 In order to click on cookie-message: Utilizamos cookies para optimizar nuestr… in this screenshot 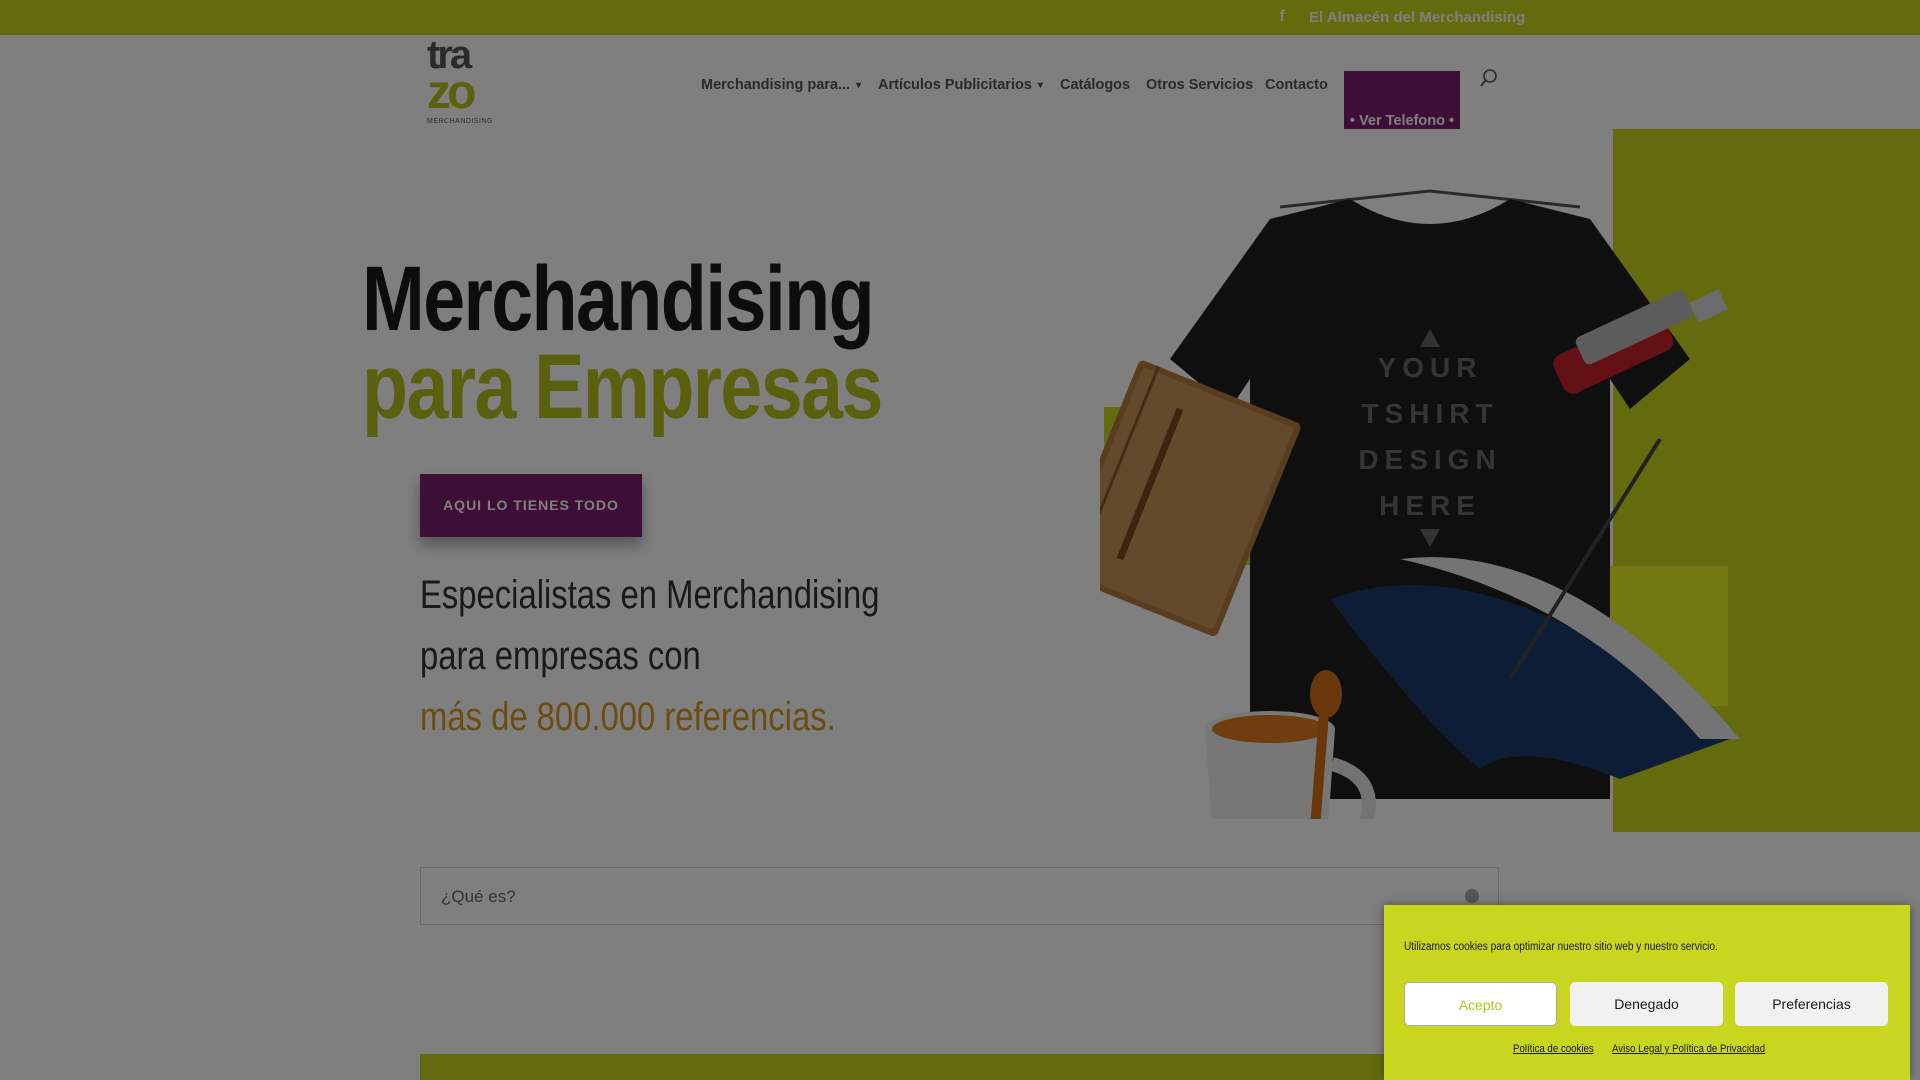, I will do `click(1561, 947)`.